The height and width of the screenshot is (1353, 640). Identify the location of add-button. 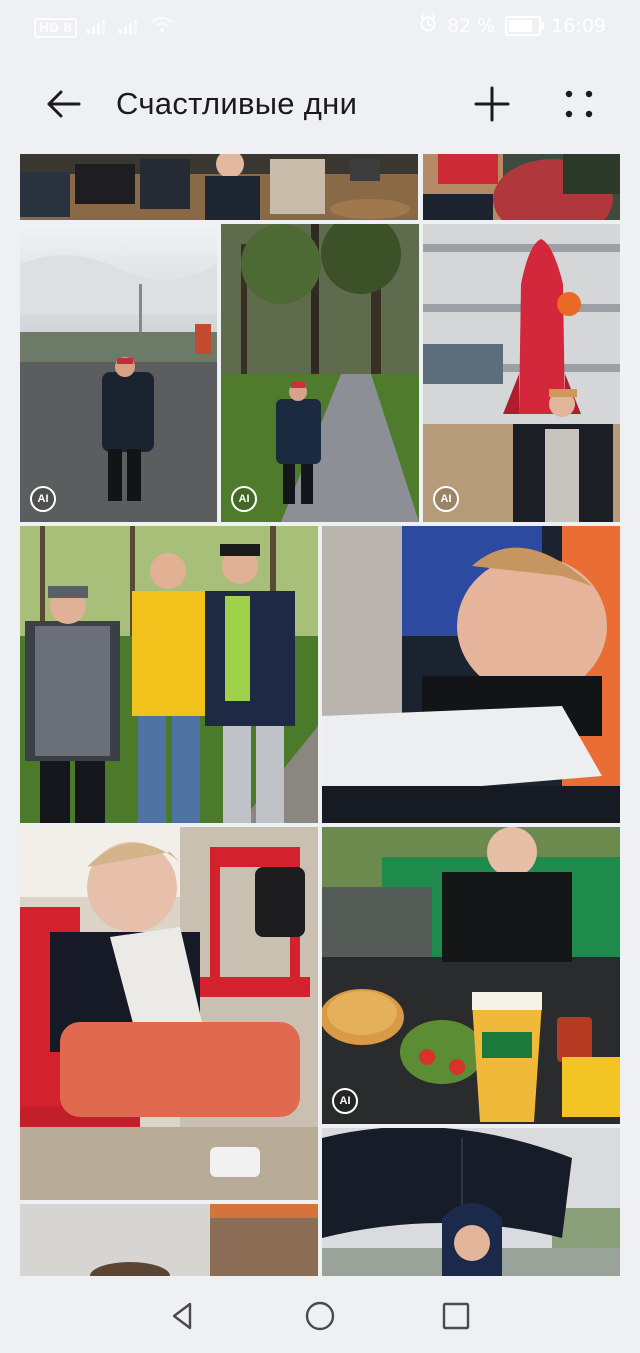
(492, 104).